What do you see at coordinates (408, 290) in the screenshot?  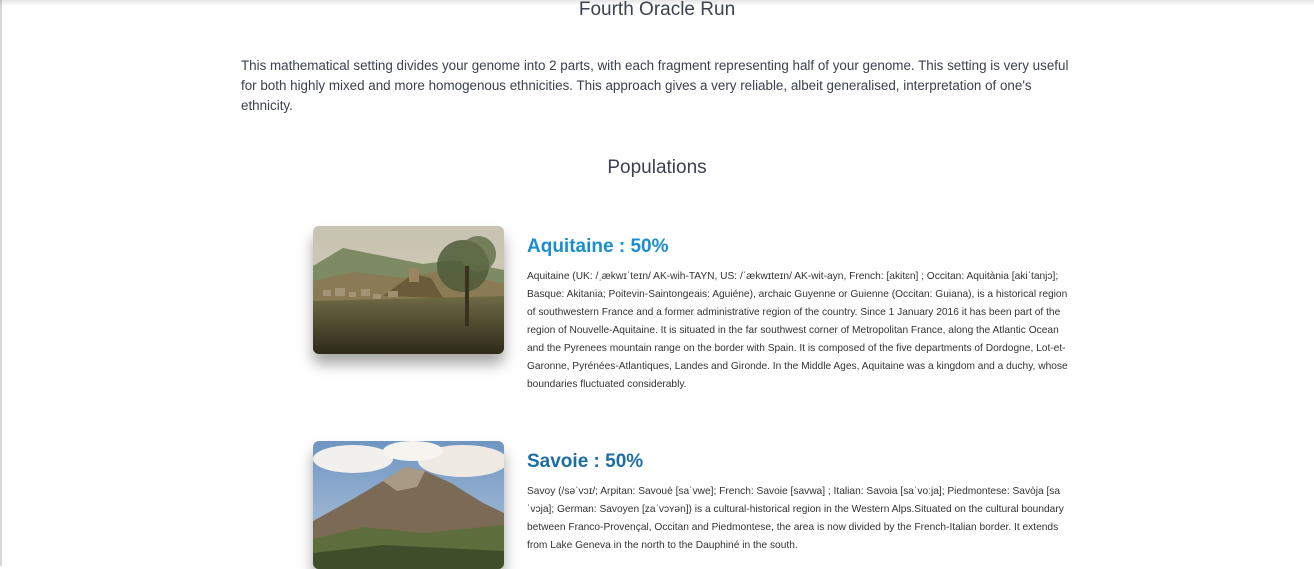 I see `aquitaine-image` at bounding box center [408, 290].